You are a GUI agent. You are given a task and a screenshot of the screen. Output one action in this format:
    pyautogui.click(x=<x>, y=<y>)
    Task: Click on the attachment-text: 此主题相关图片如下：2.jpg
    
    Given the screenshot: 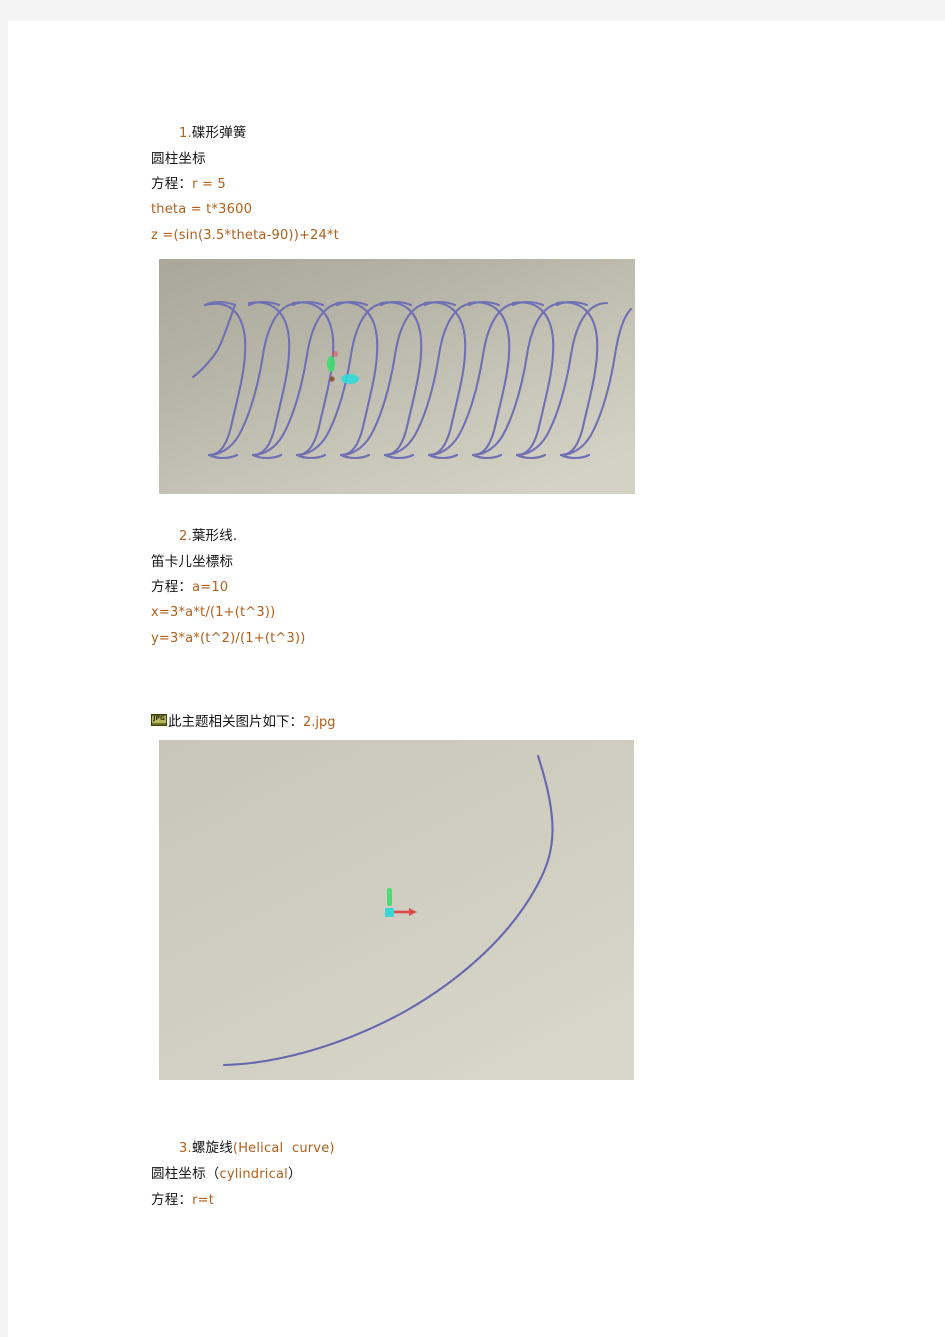 What is the action you would take?
    pyautogui.click(x=252, y=721)
    